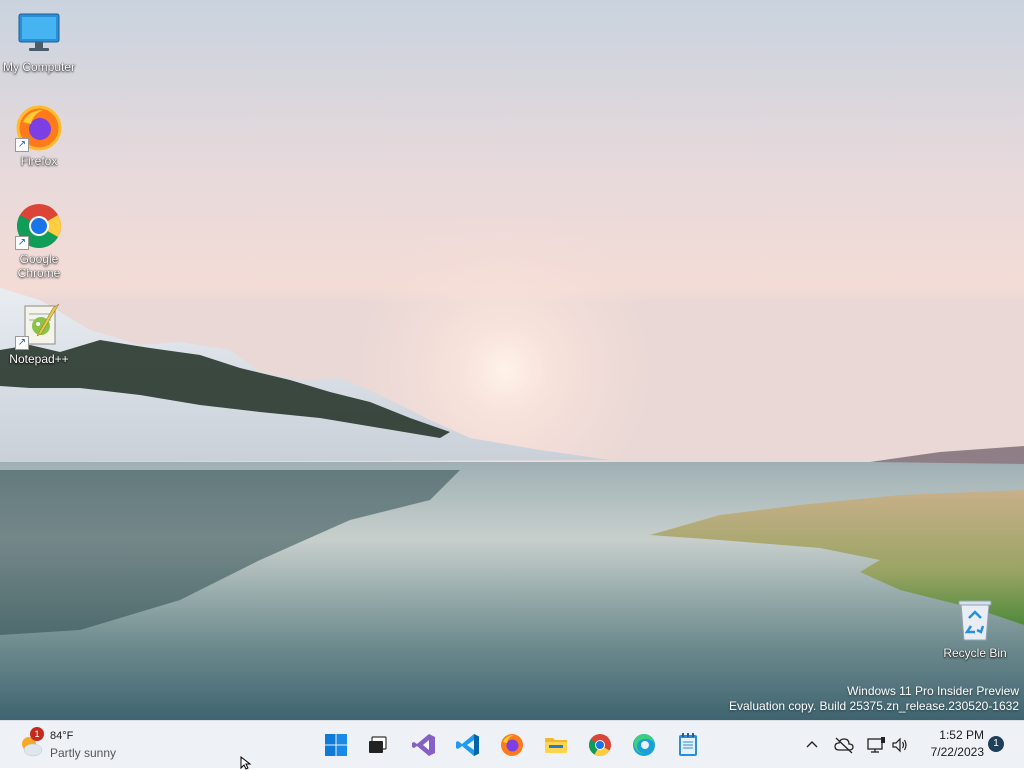 The width and height of the screenshot is (1024, 770). Describe the element at coordinates (39, 359) in the screenshot. I see `desktop-icon-label: Notepad++` at that location.